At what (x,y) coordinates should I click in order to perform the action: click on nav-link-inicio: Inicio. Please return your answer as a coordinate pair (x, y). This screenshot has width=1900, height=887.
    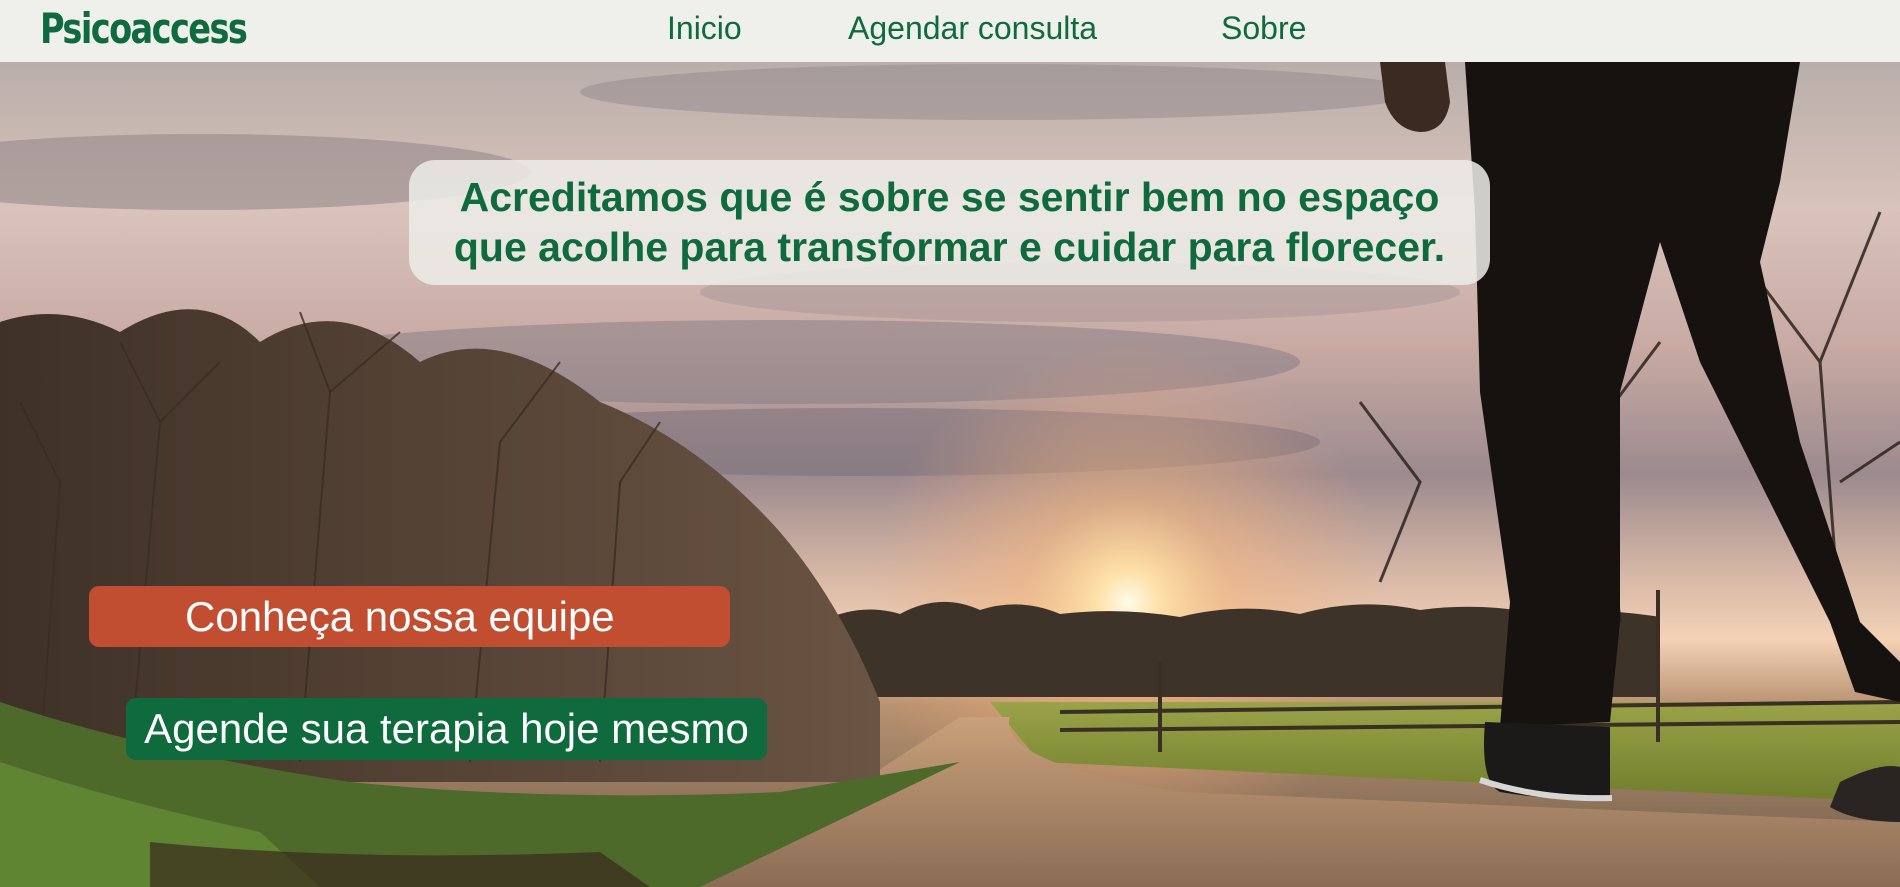
    Looking at the image, I should click on (704, 28).